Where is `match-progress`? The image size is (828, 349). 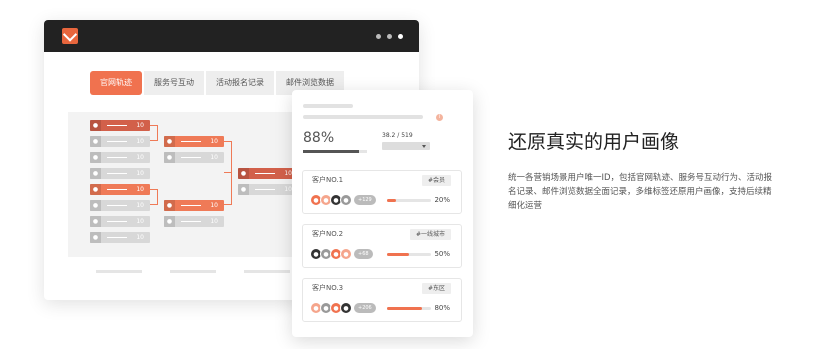 match-progress is located at coordinates (335, 151).